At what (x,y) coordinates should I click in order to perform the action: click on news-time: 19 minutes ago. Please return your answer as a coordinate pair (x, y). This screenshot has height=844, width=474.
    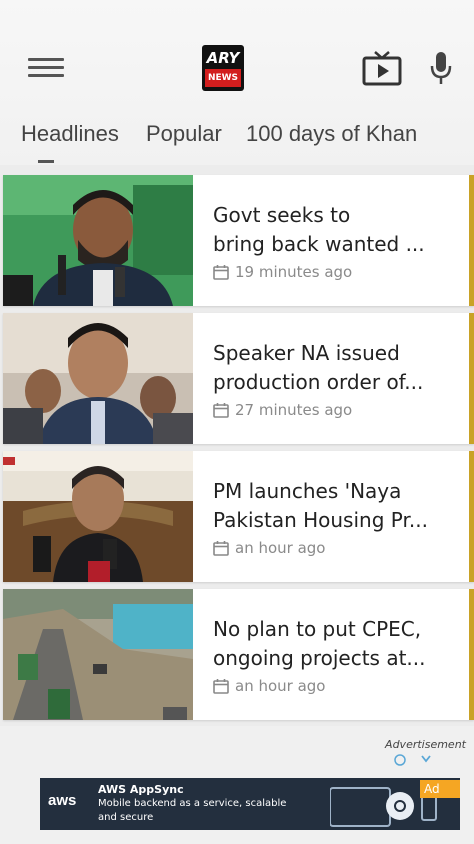
    Looking at the image, I should click on (282, 272).